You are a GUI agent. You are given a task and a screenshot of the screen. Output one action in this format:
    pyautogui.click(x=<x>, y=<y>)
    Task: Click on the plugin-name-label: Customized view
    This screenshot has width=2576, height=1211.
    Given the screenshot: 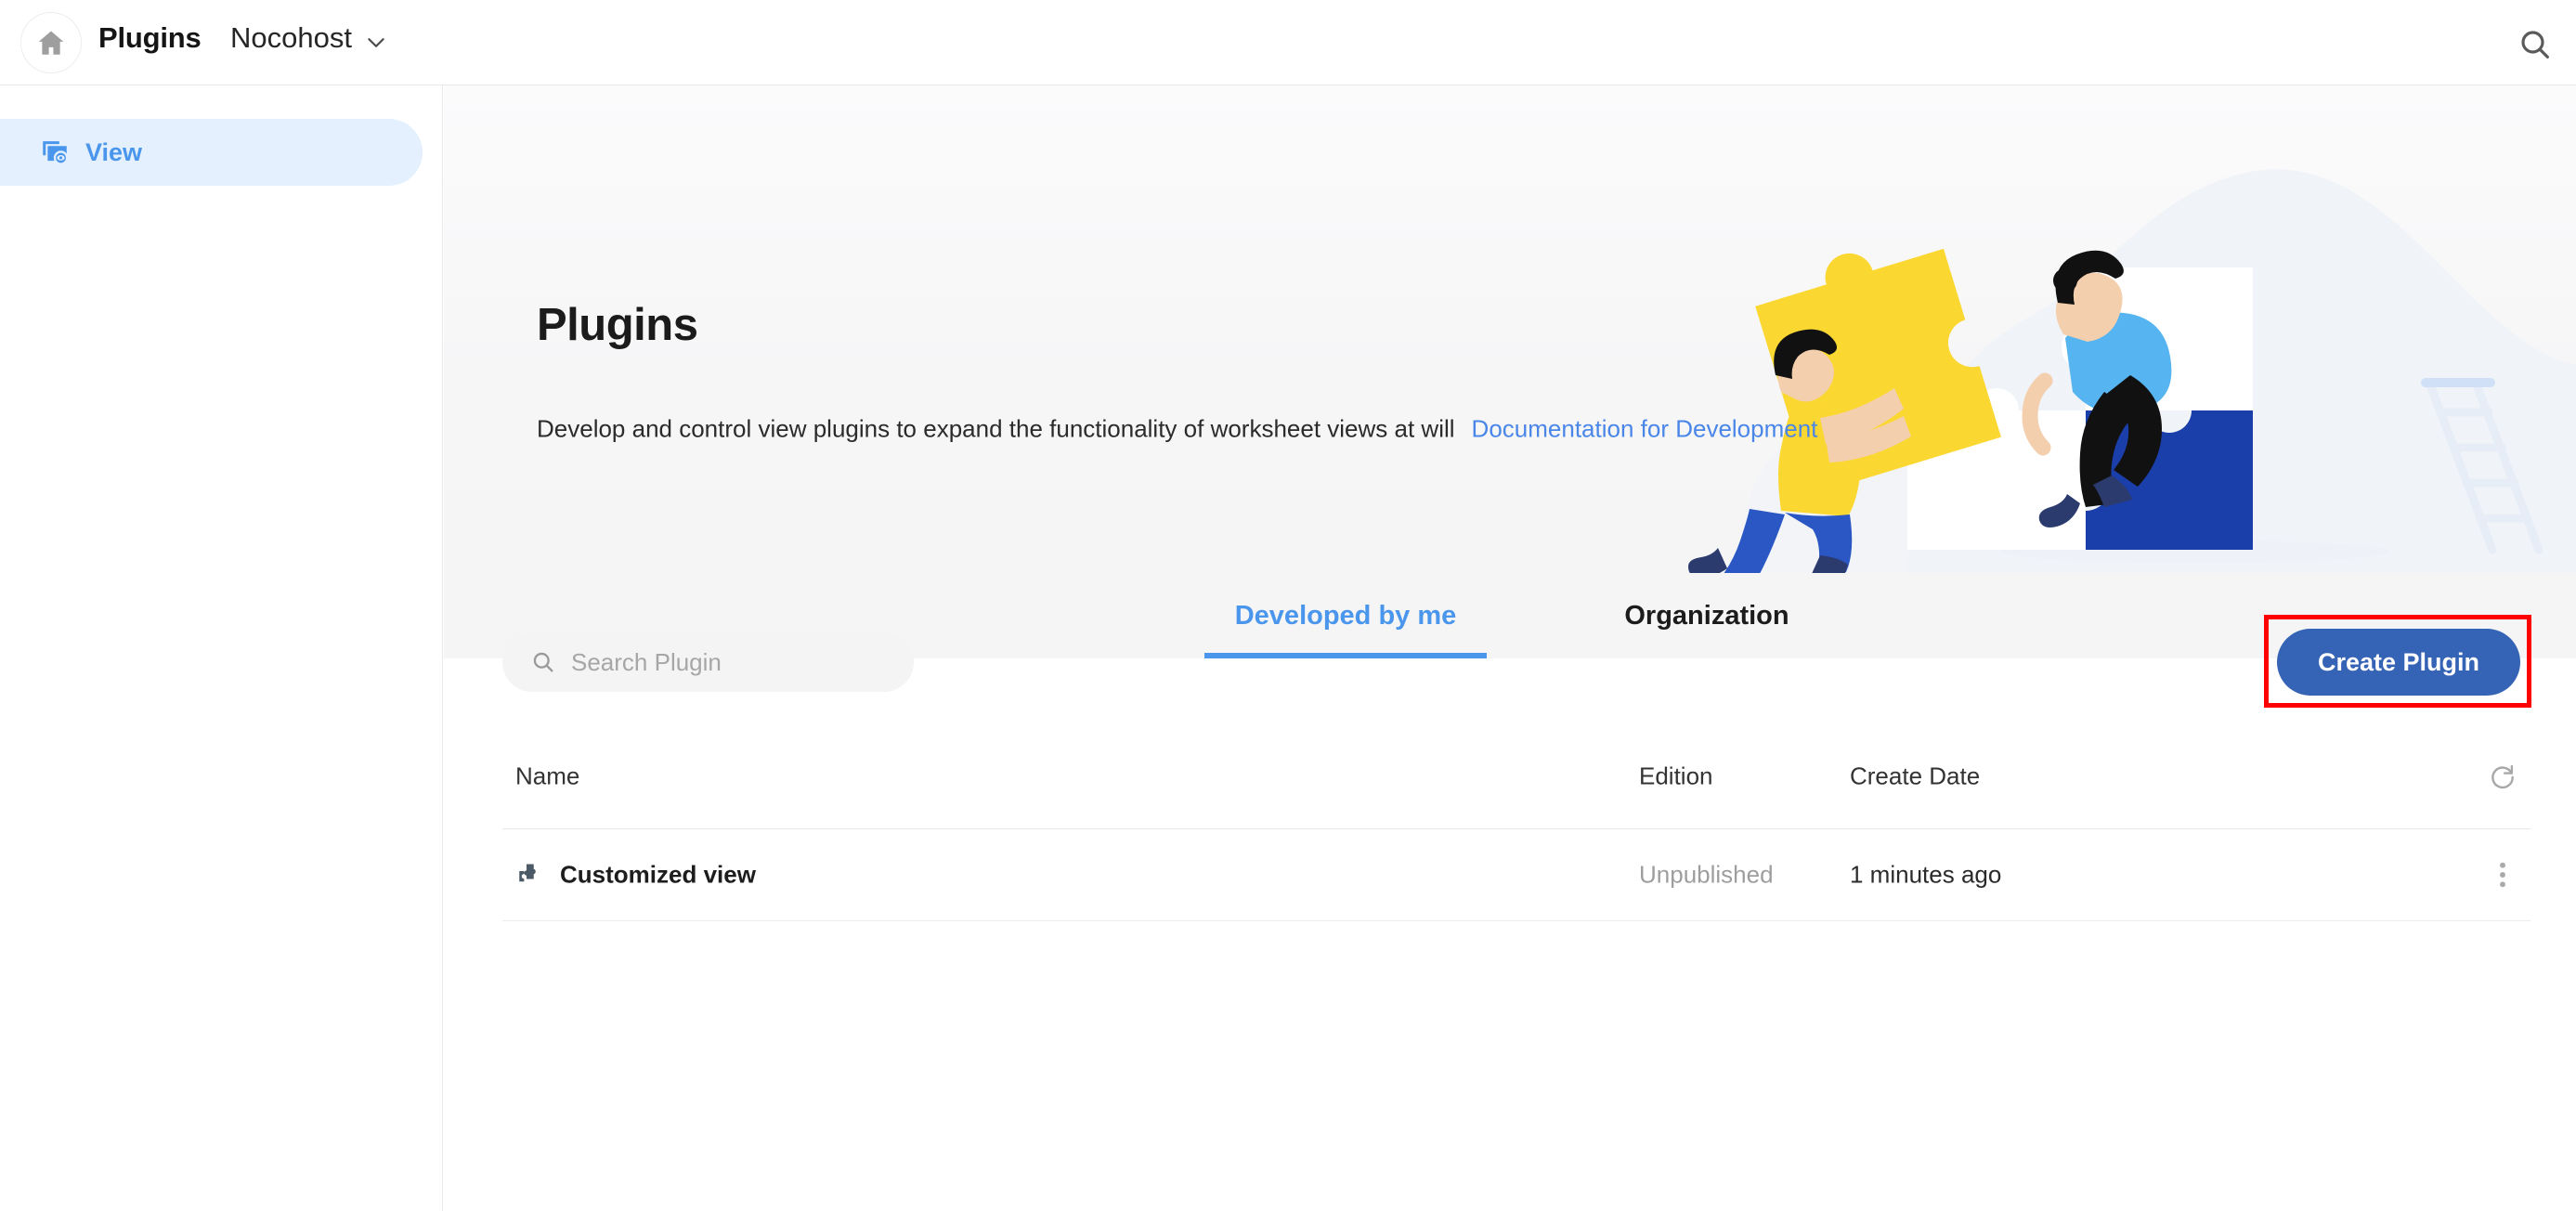 What is the action you would take?
    pyautogui.click(x=658, y=875)
    